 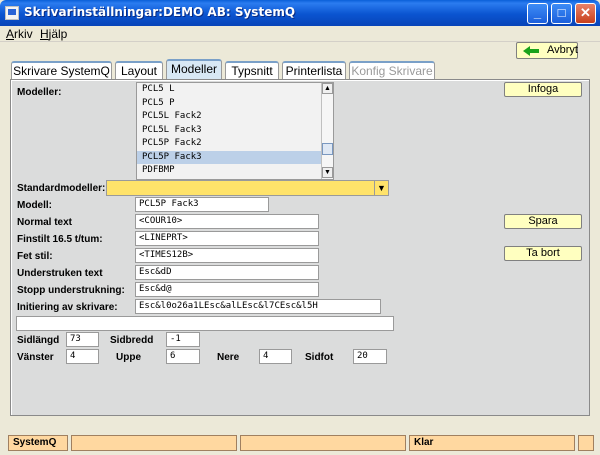 I want to click on uppe-field: 6, so click(x=183, y=356).